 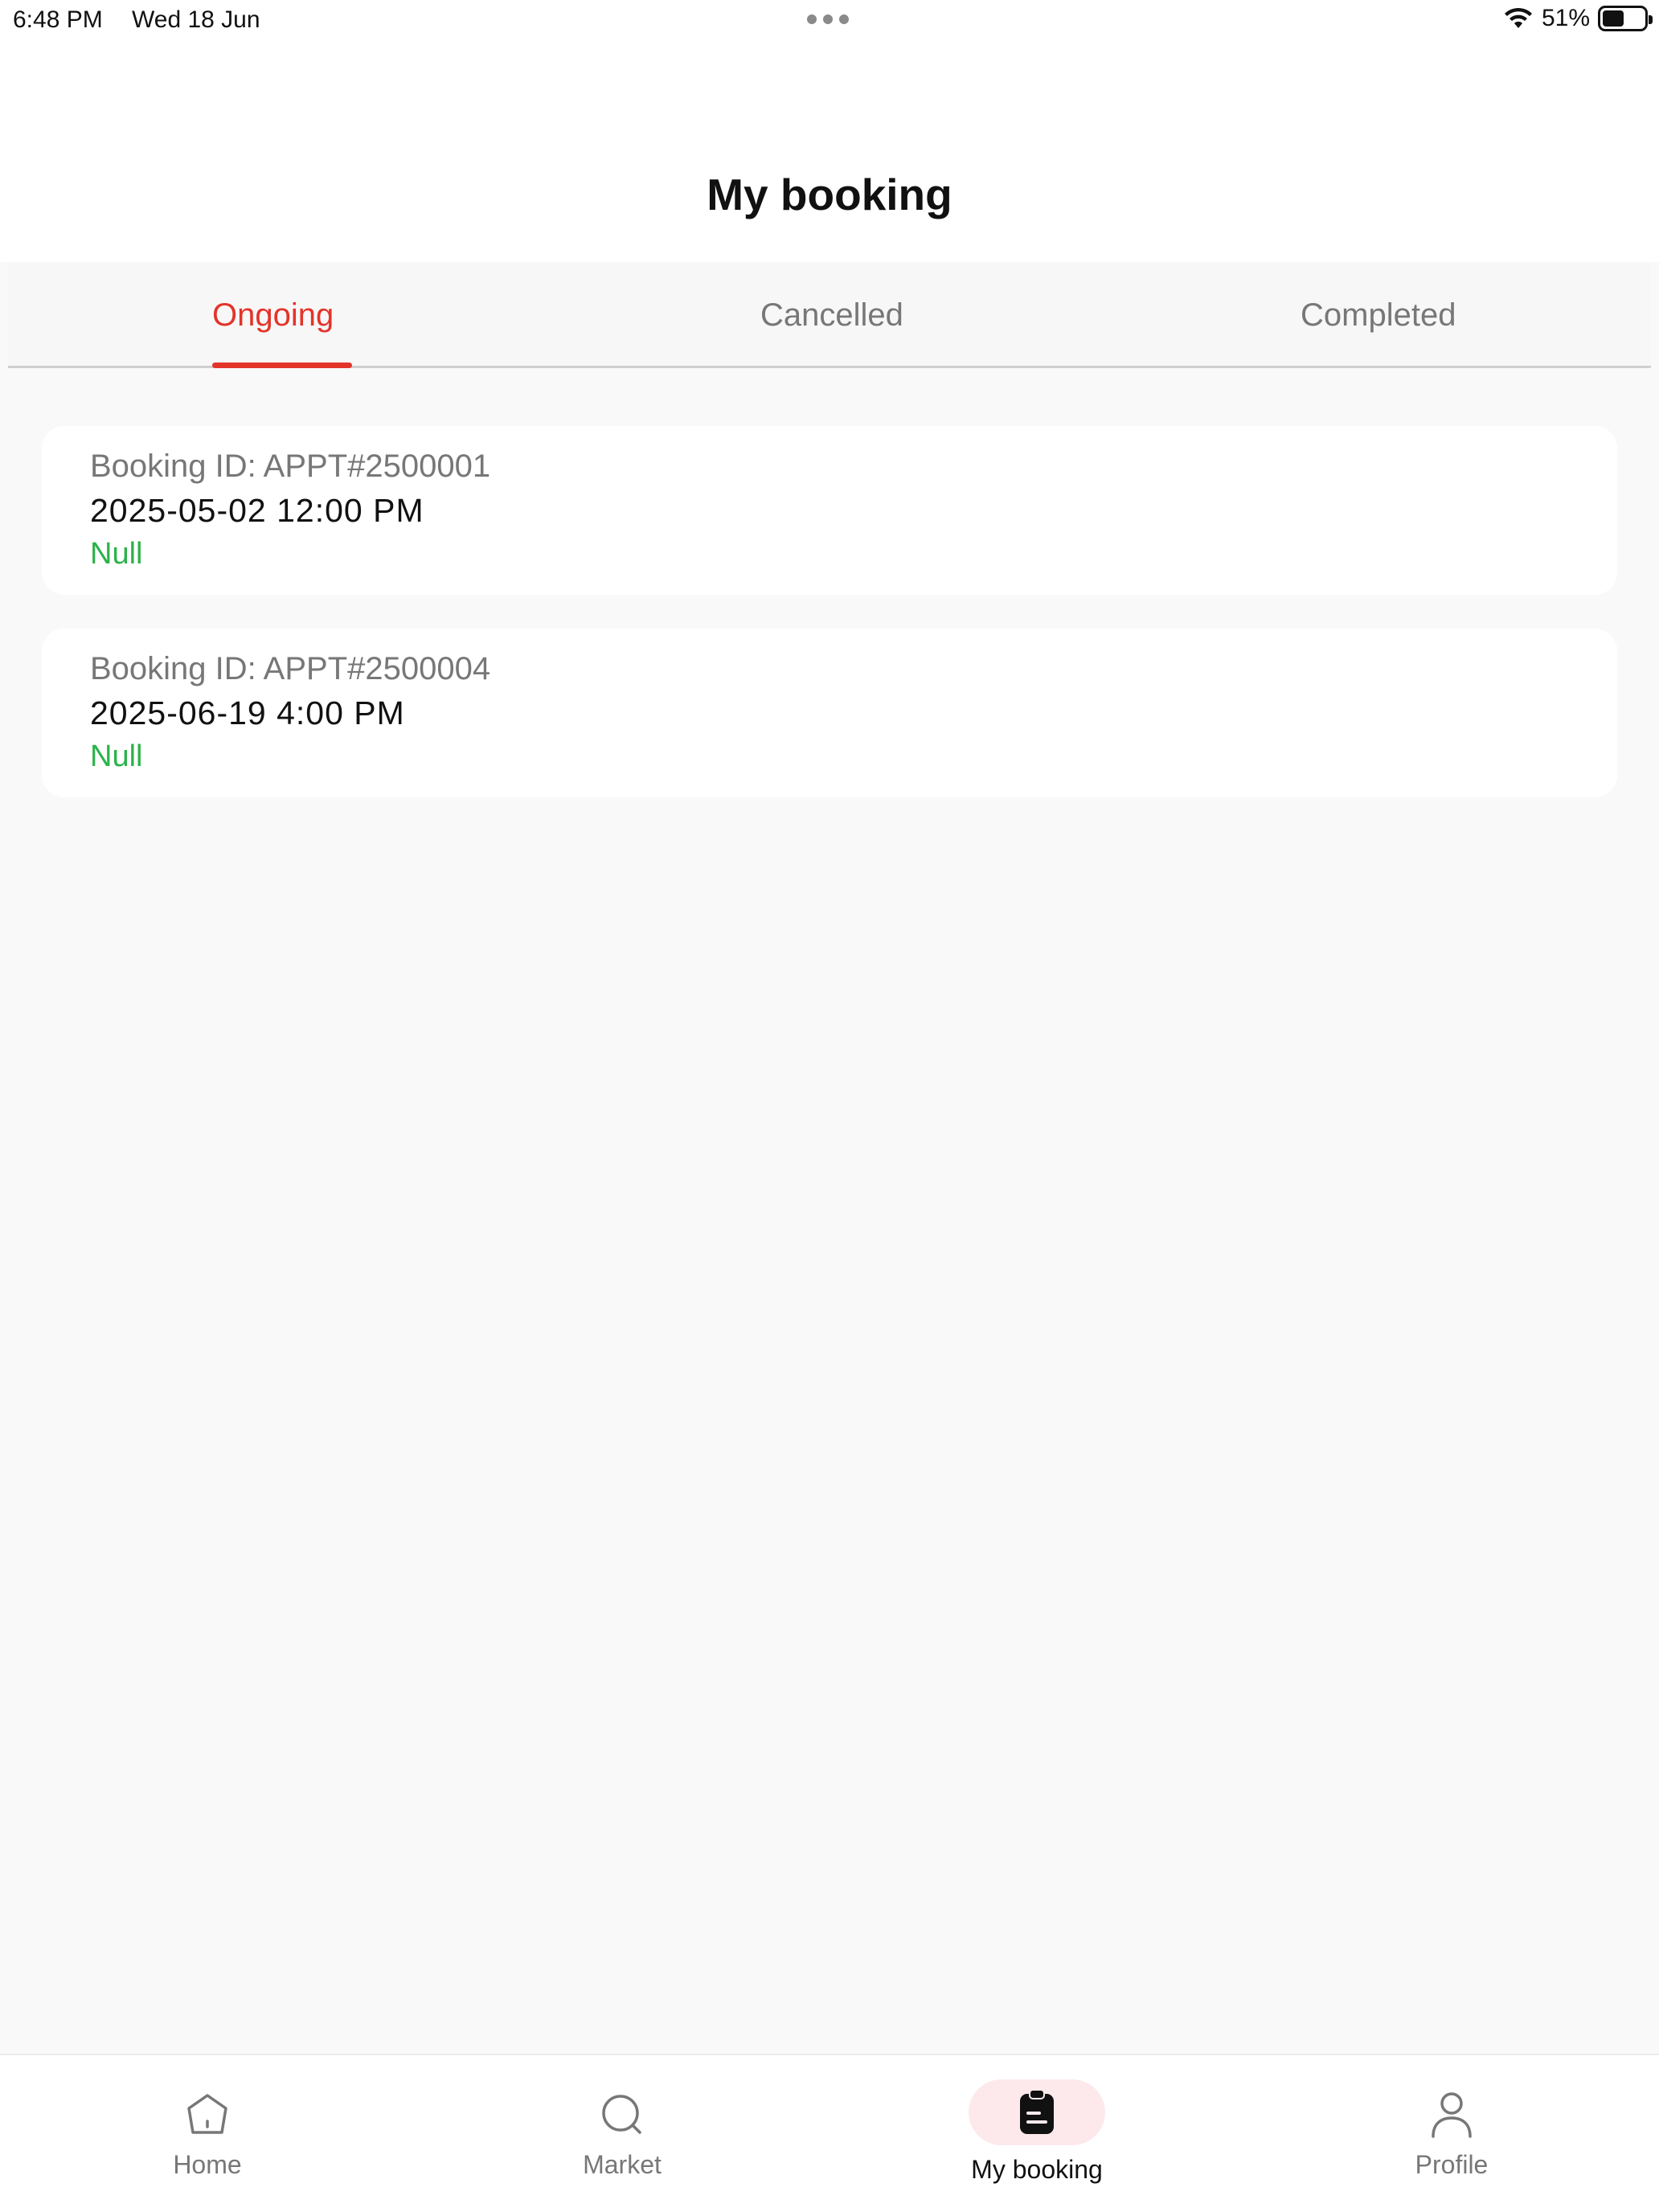 What do you see at coordinates (828, 19) in the screenshot?
I see `multitasking-dots-icon` at bounding box center [828, 19].